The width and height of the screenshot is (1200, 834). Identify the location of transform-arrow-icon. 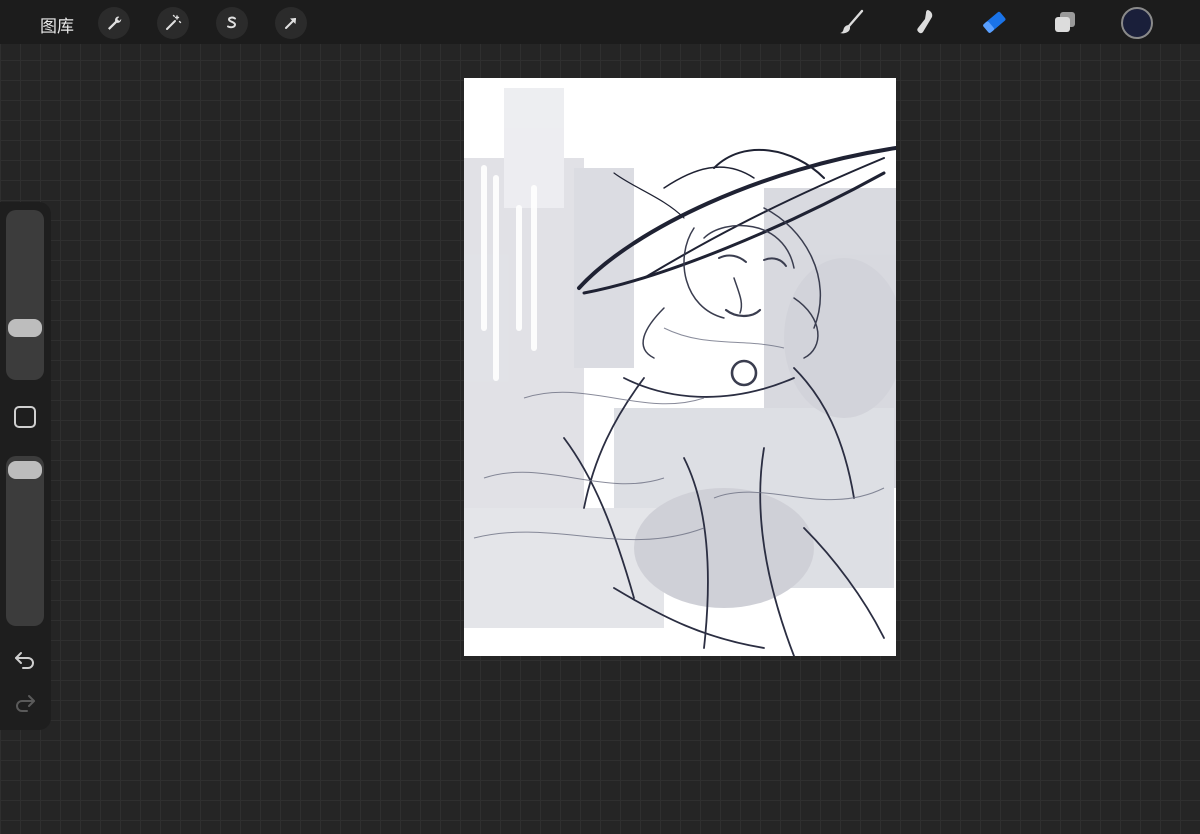
(290, 23).